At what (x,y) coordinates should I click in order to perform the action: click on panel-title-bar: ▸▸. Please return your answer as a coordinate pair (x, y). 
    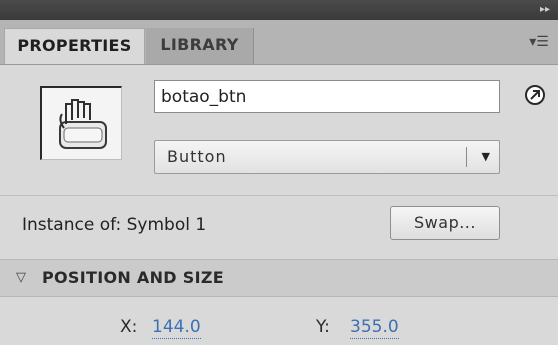
    Looking at the image, I should click on (279, 10).